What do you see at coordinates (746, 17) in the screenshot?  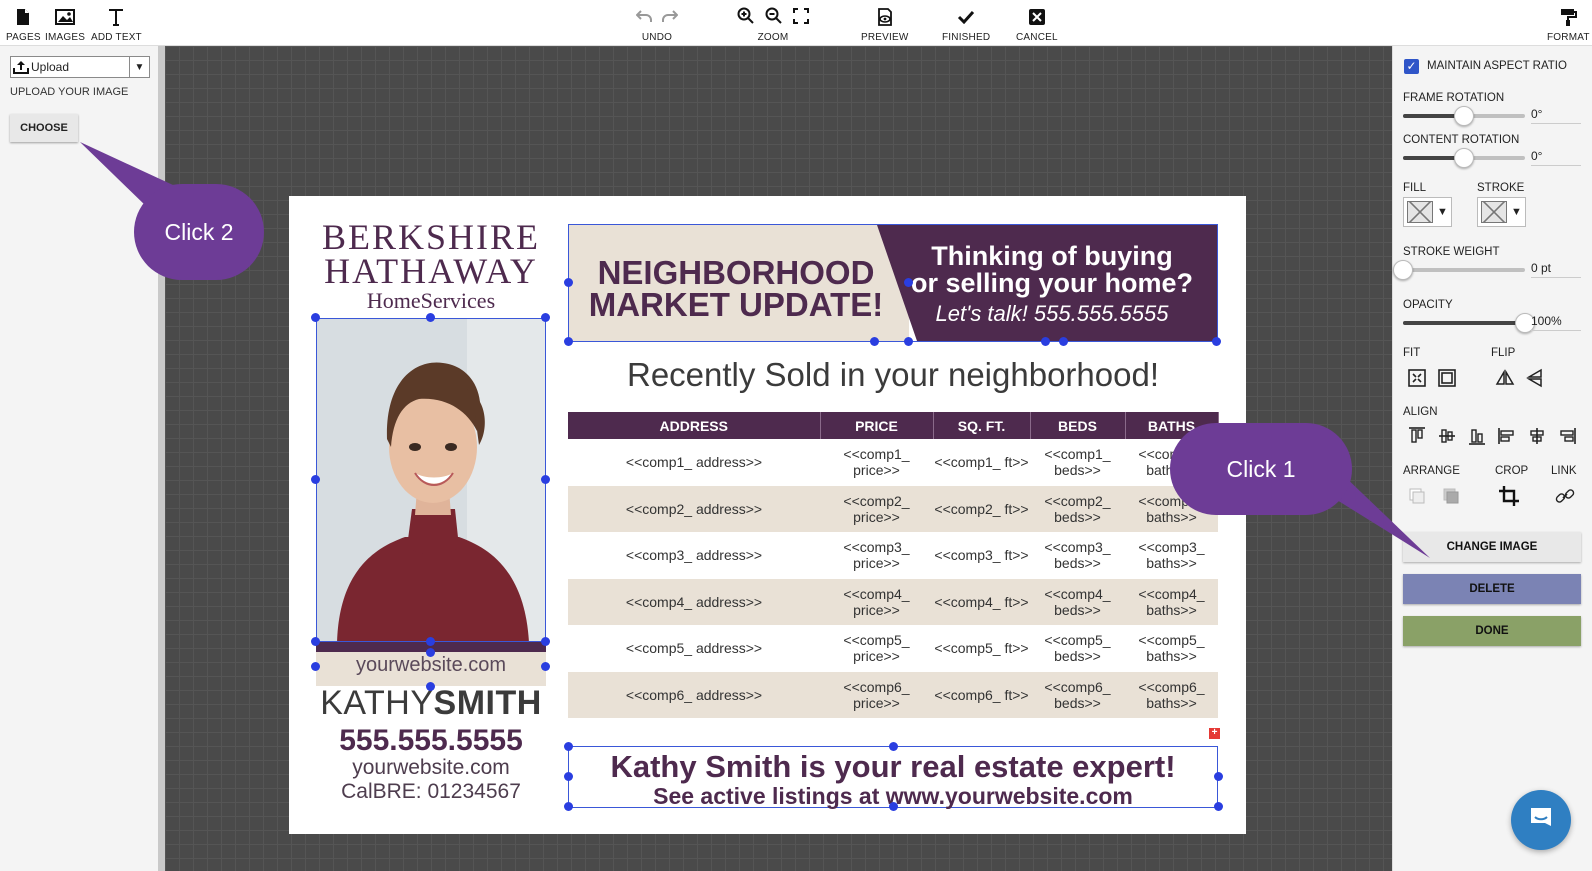 I see `zoom-in-icon` at bounding box center [746, 17].